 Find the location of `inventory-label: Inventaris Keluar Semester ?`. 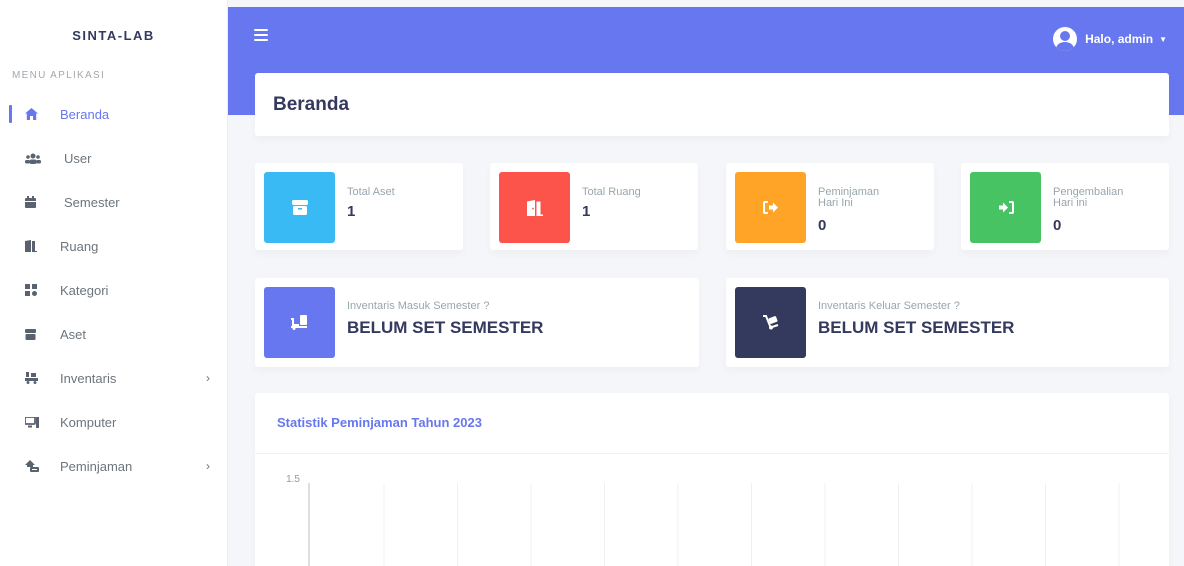

inventory-label: Inventaris Keluar Semester ? is located at coordinates (889, 306).